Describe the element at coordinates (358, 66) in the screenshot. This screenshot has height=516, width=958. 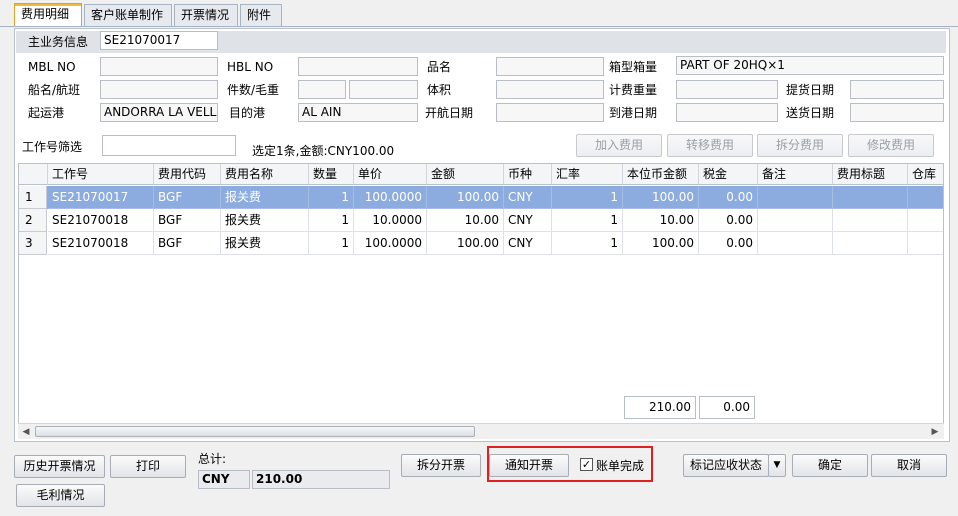
I see `hbl-field` at that location.